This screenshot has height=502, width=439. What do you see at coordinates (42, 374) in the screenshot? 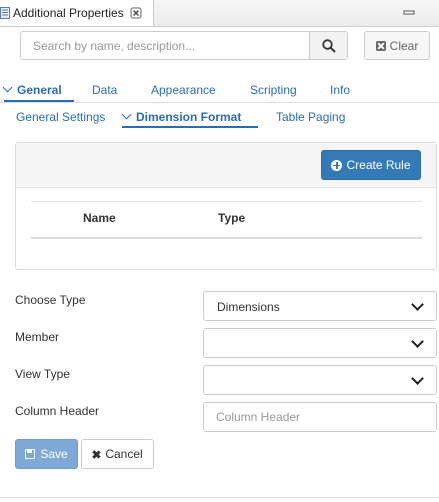
I see `view-type-label: View Type` at bounding box center [42, 374].